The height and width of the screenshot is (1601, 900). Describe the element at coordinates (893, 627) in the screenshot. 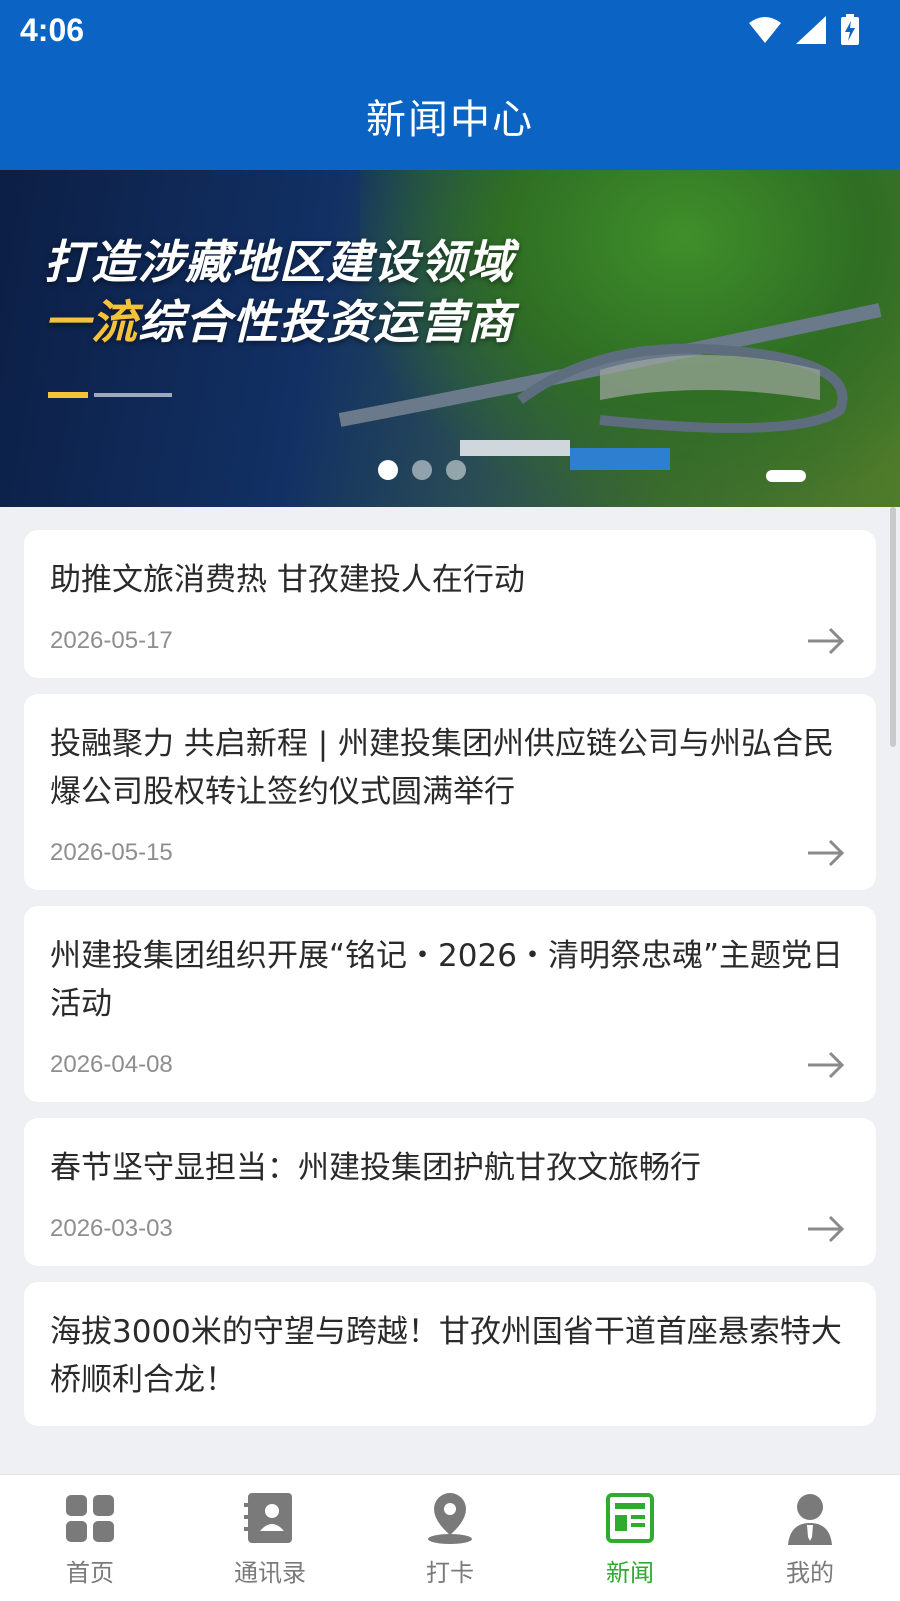

I see `scrollbar` at that location.